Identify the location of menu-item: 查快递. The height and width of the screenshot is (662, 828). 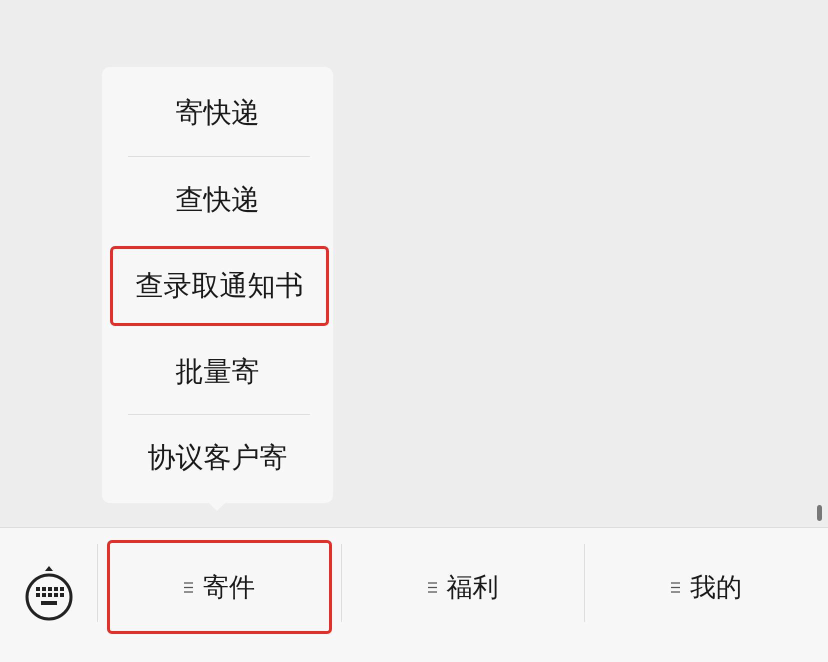
(217, 199).